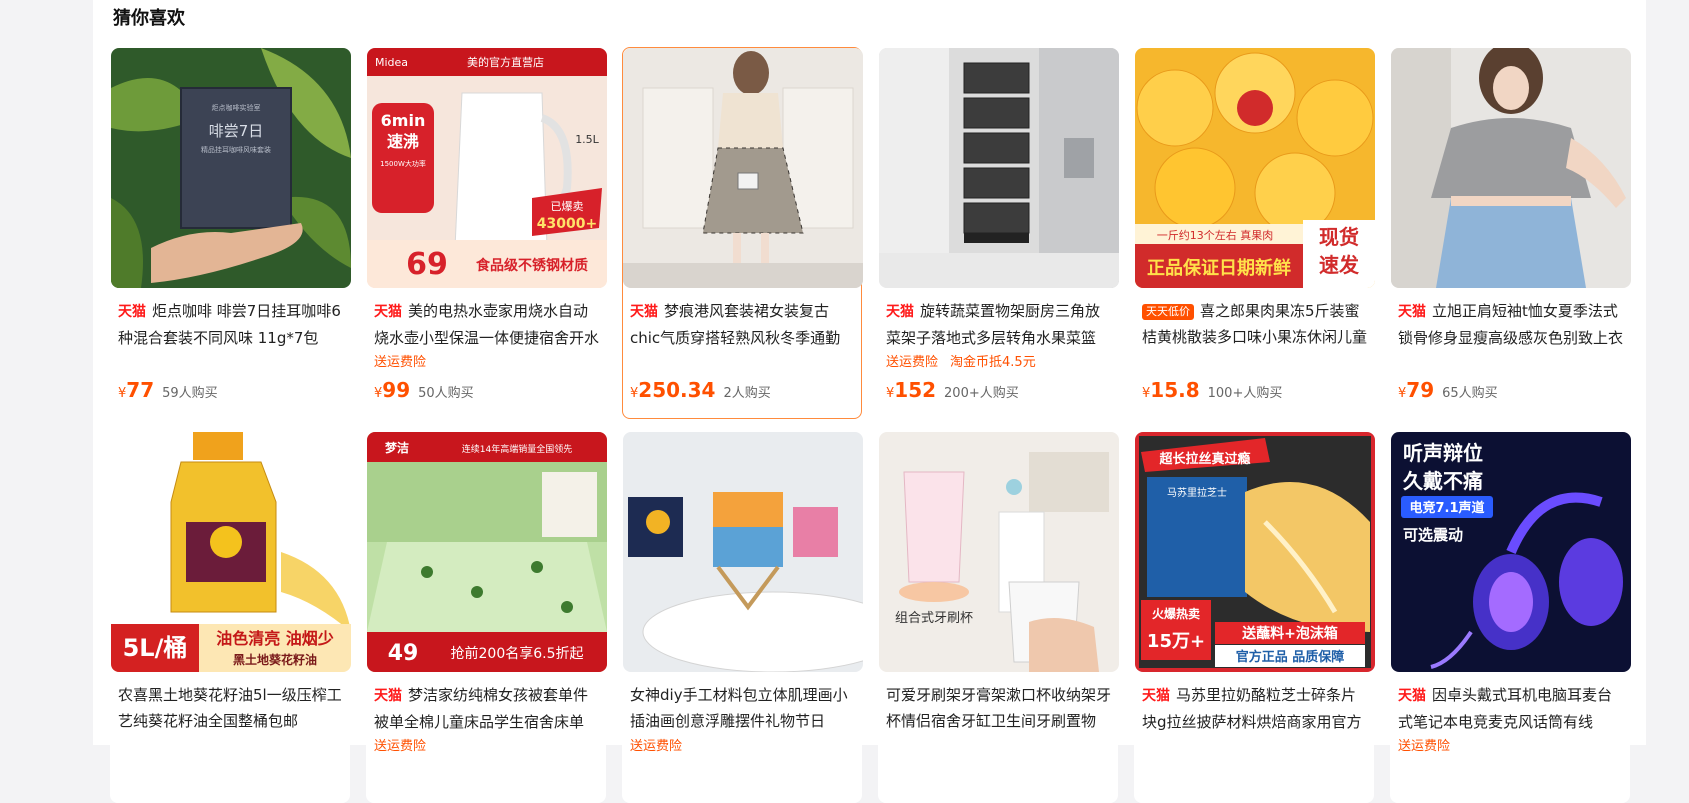  I want to click on sold-count: 200+人购买, so click(981, 393).